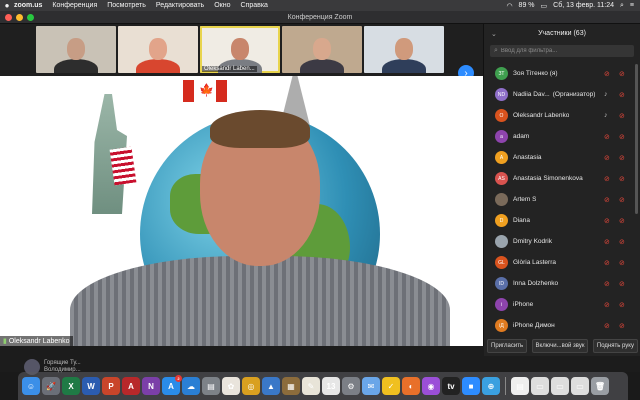 Image resolution: width=640 pixels, height=400 pixels. Describe the element at coordinates (559, 178) in the screenshot. I see `participant-row: AS Anastasia Simonenkova ⊘ ⊘` at that location.